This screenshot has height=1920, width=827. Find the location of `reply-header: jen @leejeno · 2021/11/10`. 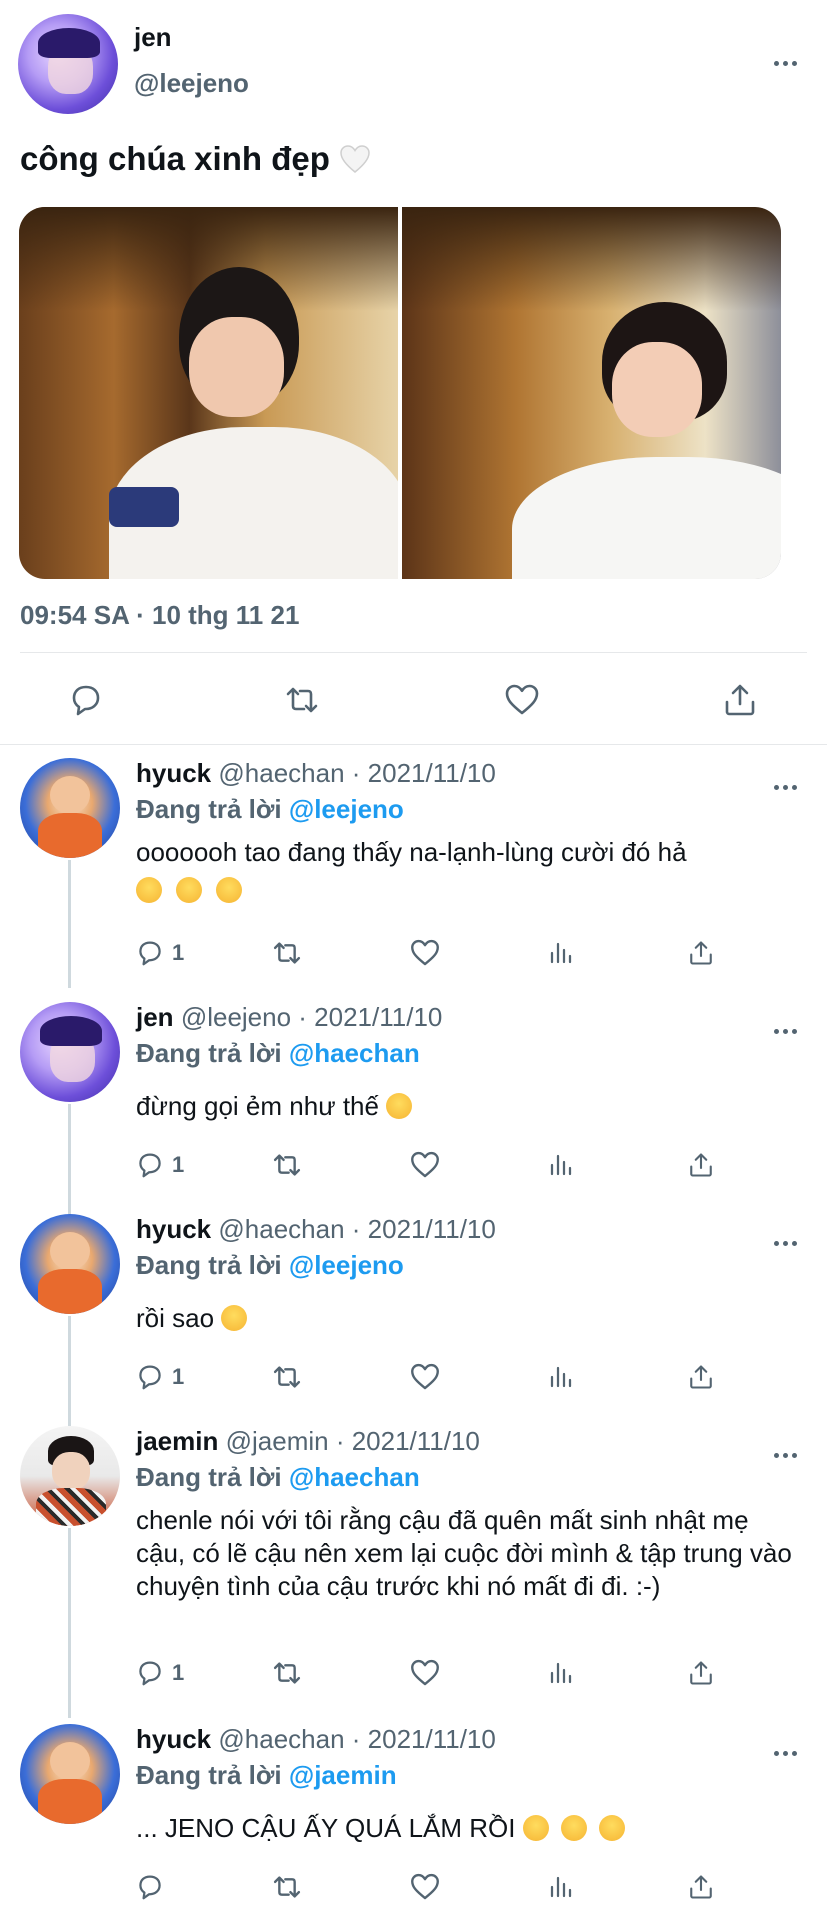

reply-header: jen @leejeno · 2021/11/10 is located at coordinates (289, 1017).